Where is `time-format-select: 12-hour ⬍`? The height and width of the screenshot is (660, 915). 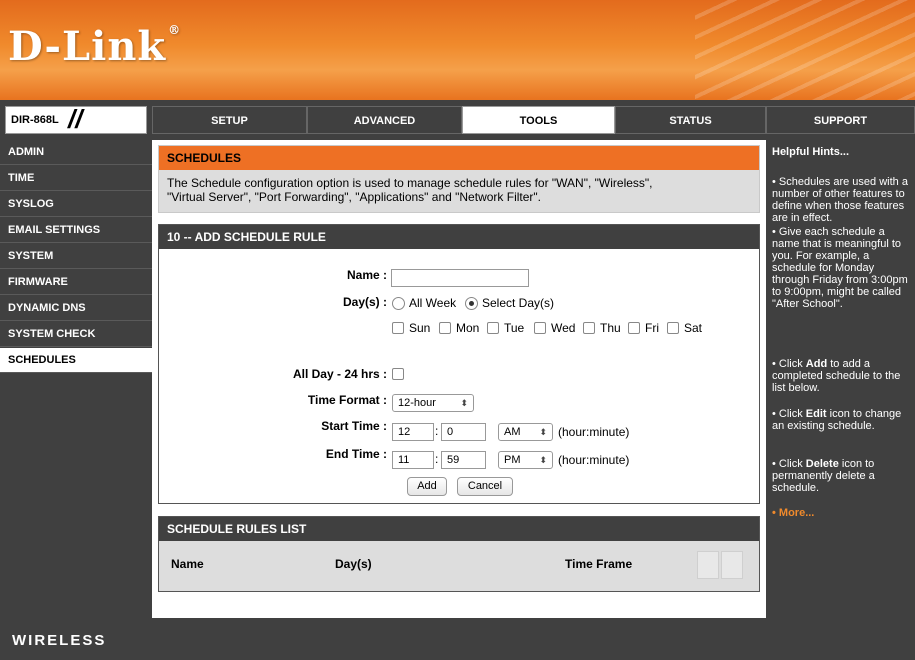
time-format-select: 12-hour ⬍ is located at coordinates (433, 403).